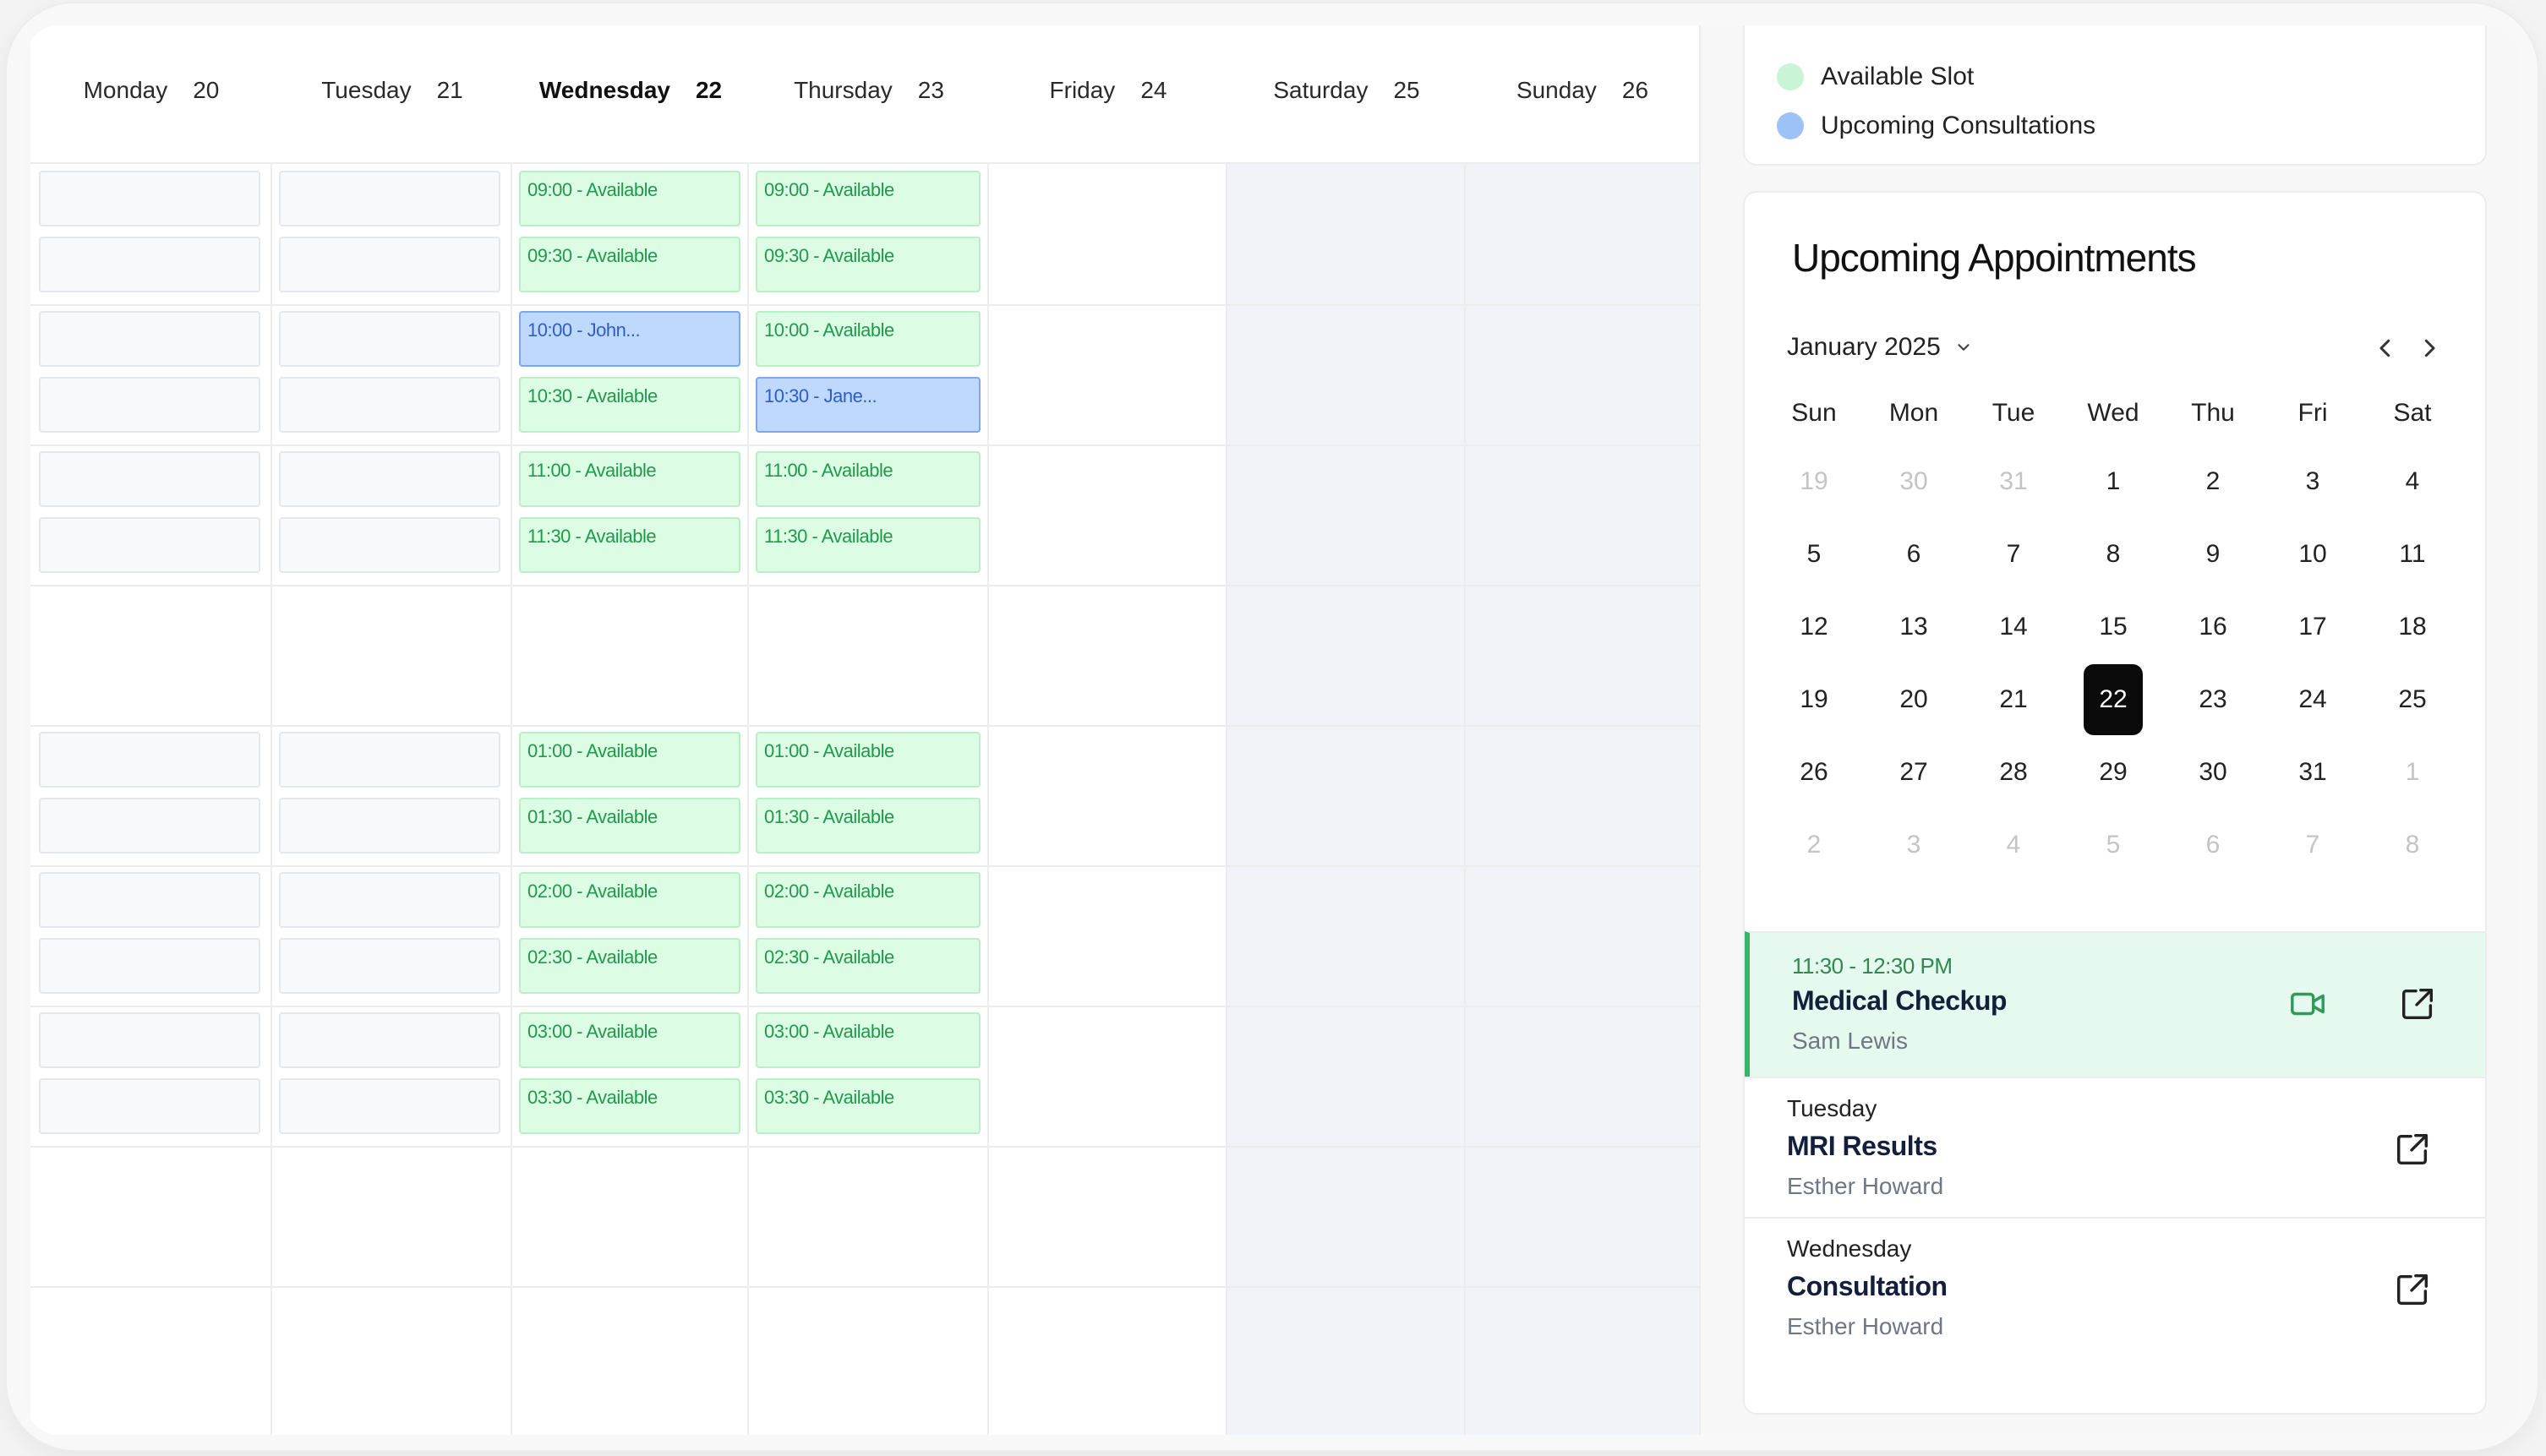  Describe the element at coordinates (2115, 1289) in the screenshot. I see `appointment-item: Wednesday Consultation Esther Howard` at that location.